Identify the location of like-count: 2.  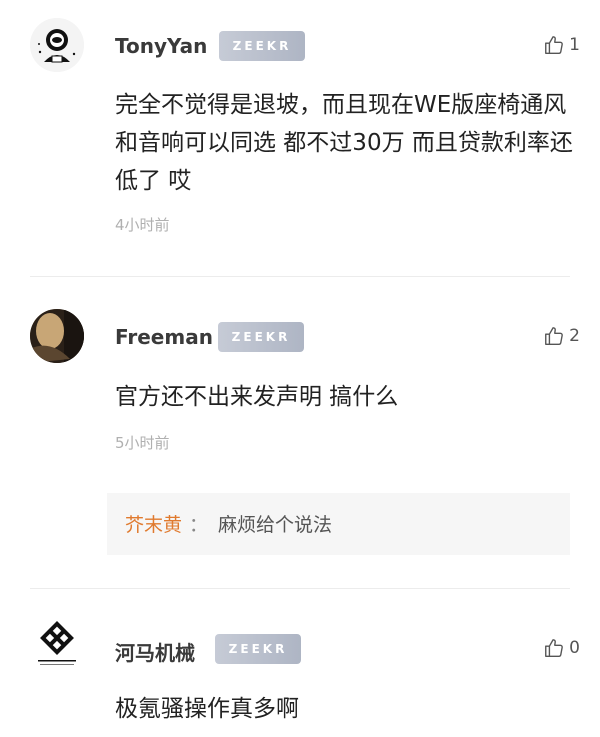
(574, 336).